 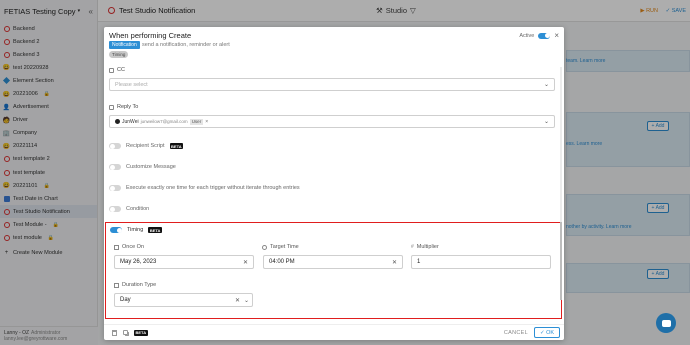 I want to click on multiplier-value: 1, so click(x=419, y=262).